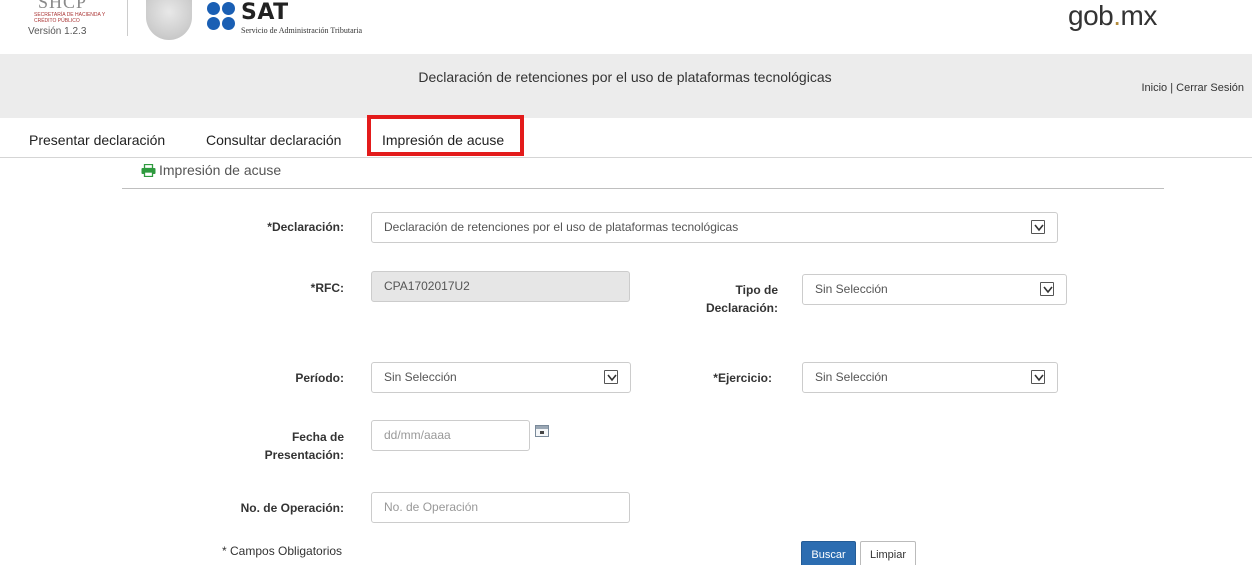  What do you see at coordinates (742, 378) in the screenshot?
I see `ejercicio-label: *Ejercicio:` at bounding box center [742, 378].